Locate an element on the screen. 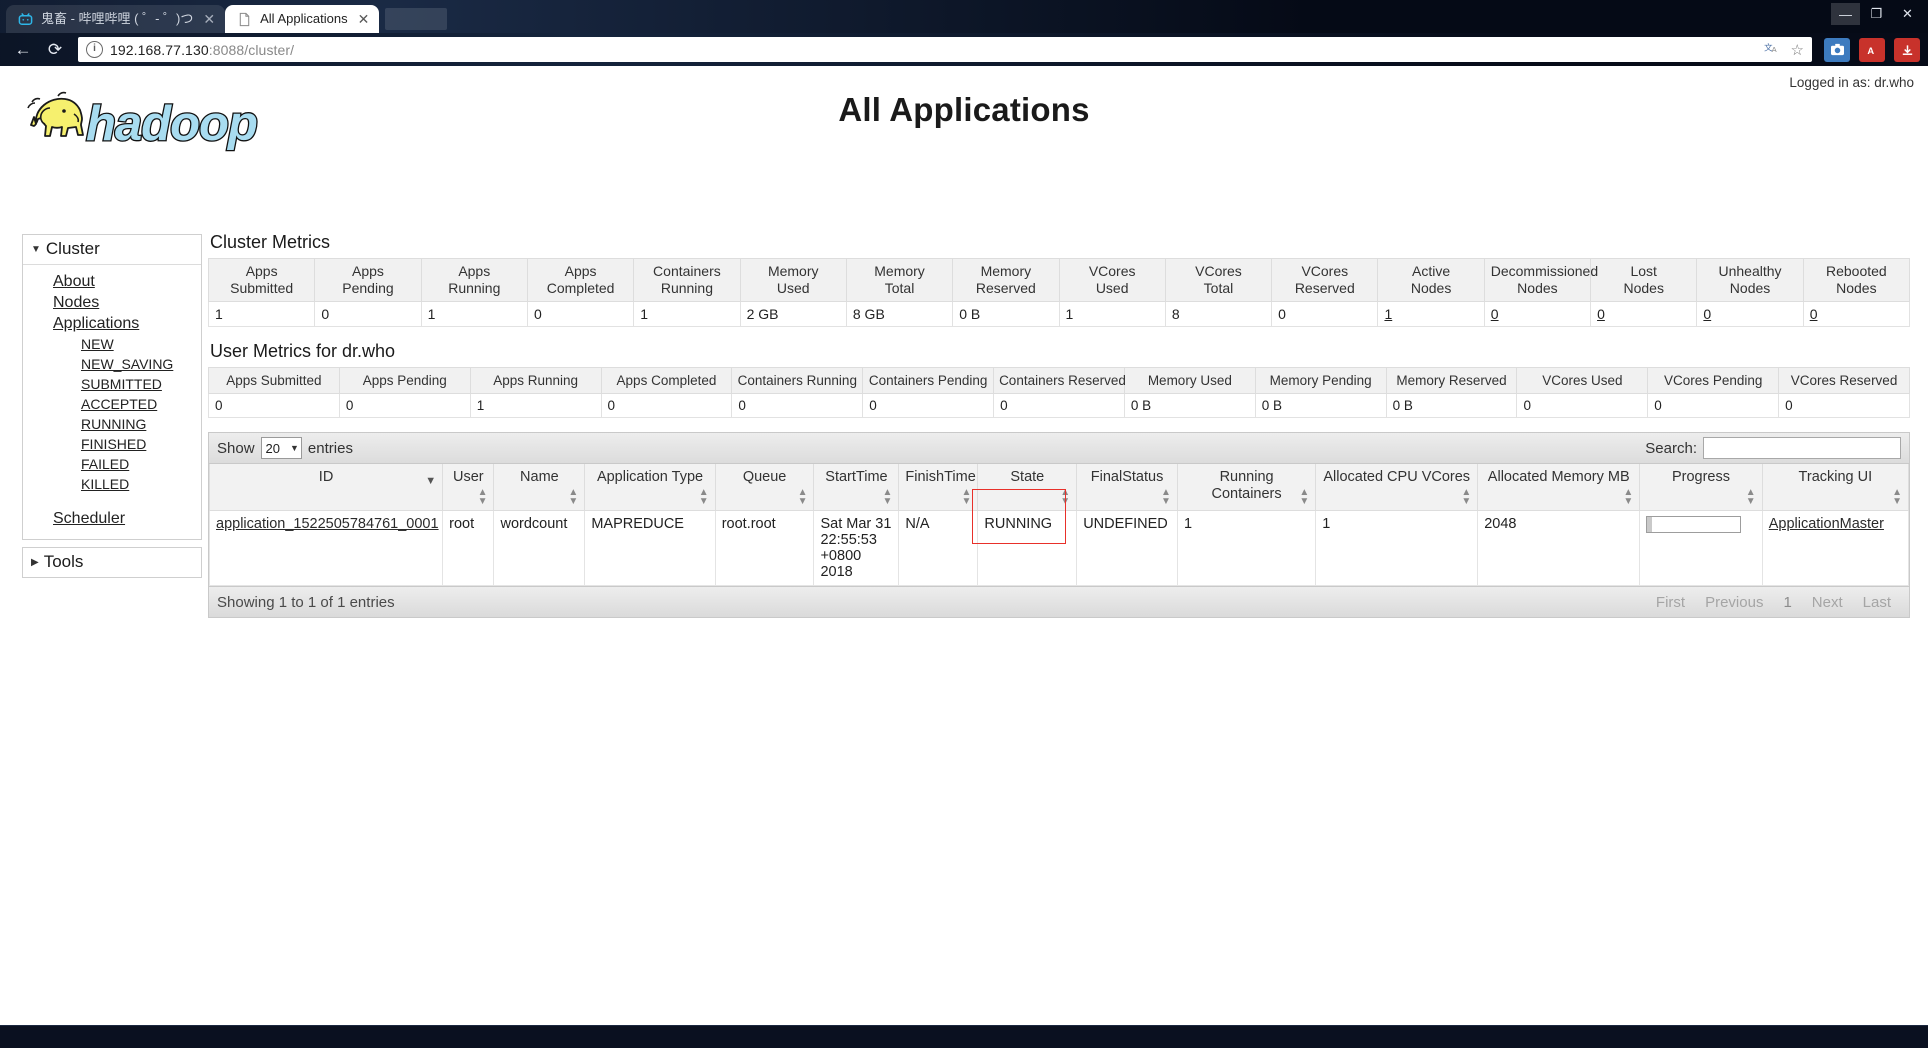 This screenshot has height=1048, width=1928. applications-column-header: Name ▲ ▼ is located at coordinates (539, 487).